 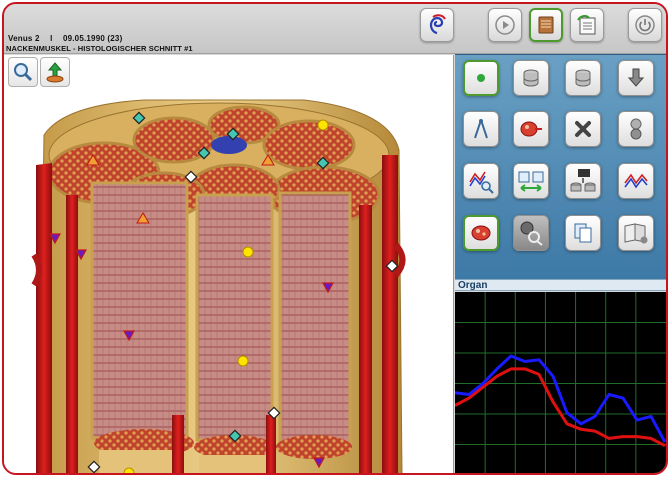 What do you see at coordinates (92, 38) in the screenshot?
I see `patient-date: 09.05.1990 (23)` at bounding box center [92, 38].